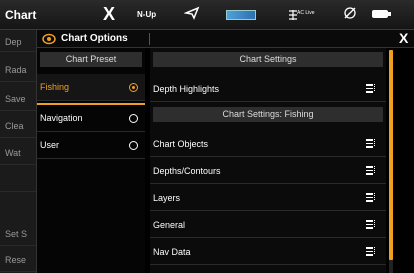 The height and width of the screenshot is (273, 414). What do you see at coordinates (169, 225) in the screenshot?
I see `settings-row-label: General` at bounding box center [169, 225].